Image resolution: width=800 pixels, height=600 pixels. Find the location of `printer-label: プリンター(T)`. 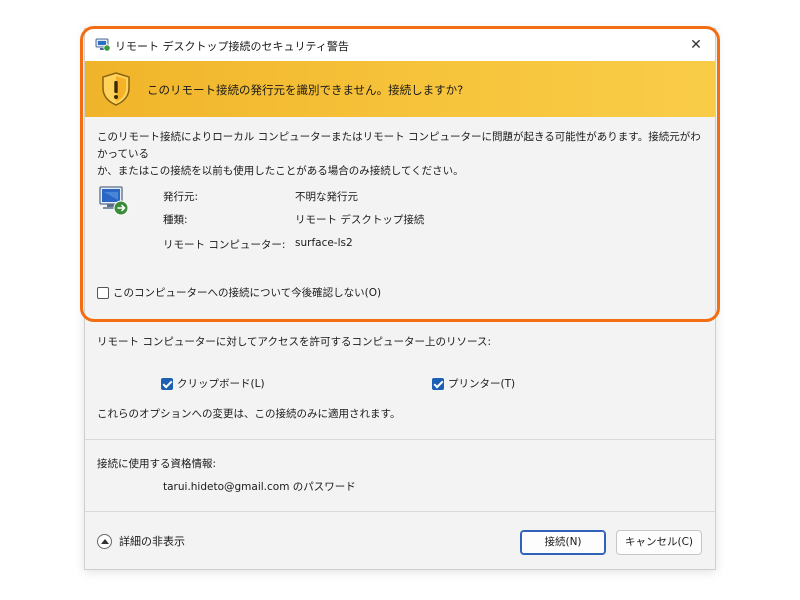

printer-label: プリンター(T) is located at coordinates (482, 384).